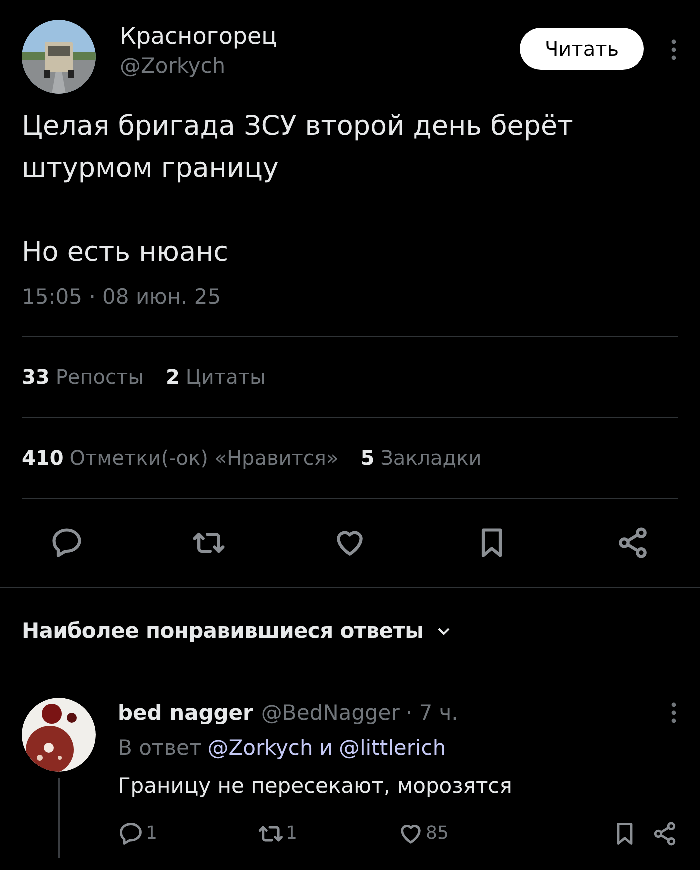 The height and width of the screenshot is (870, 700). What do you see at coordinates (173, 66) in the screenshot?
I see `author-handle: @Zorkych` at bounding box center [173, 66].